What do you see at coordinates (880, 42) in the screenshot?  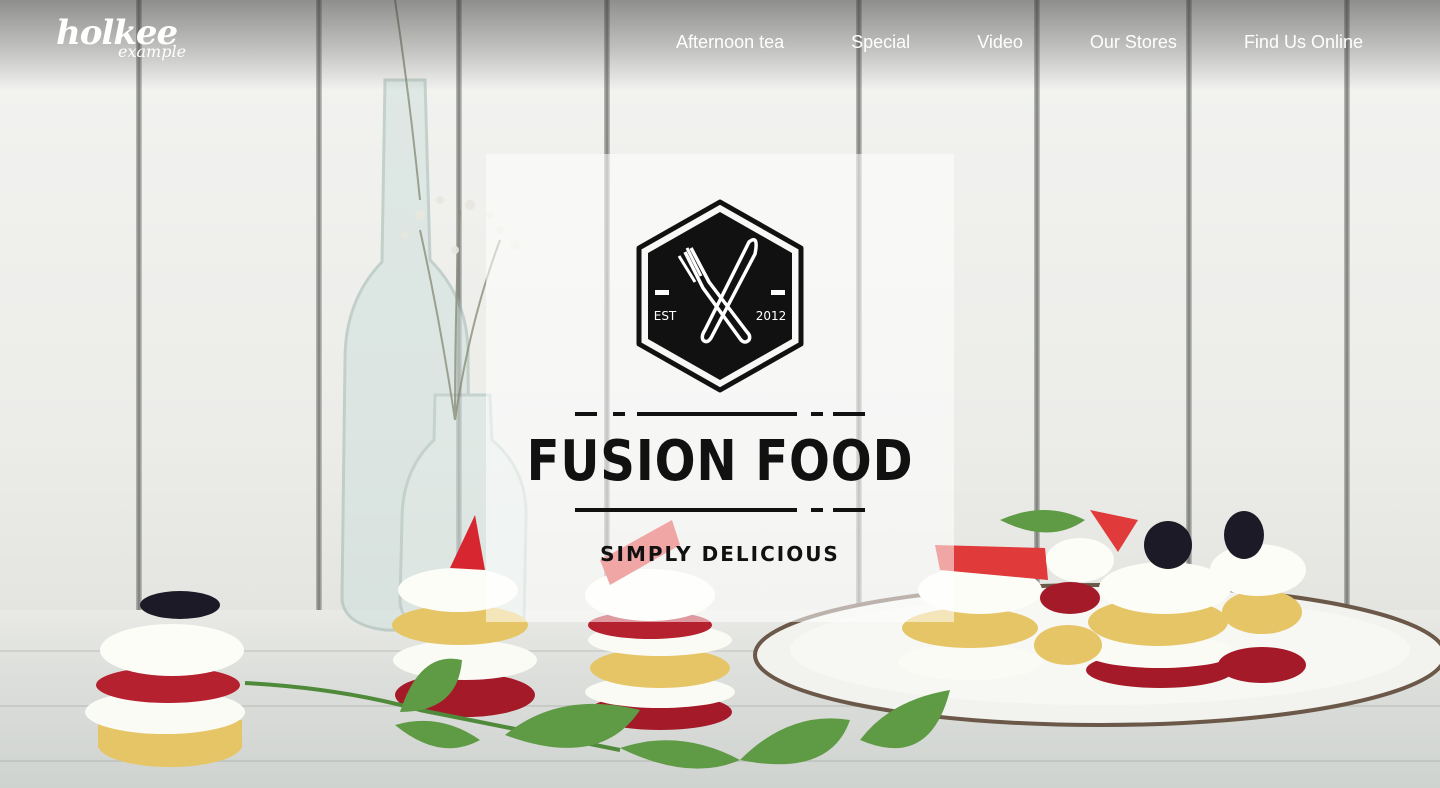 I see `nav-special: Special` at bounding box center [880, 42].